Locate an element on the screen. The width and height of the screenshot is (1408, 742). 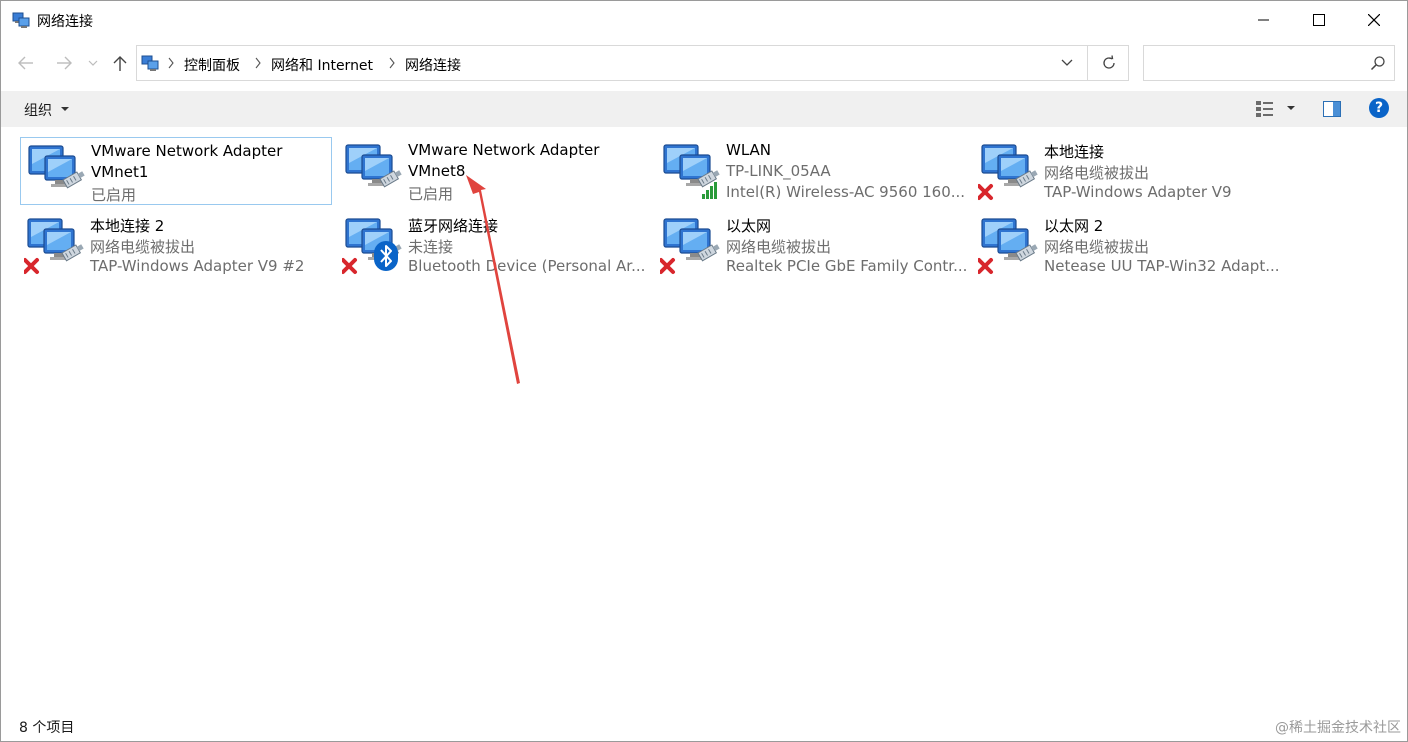
back-button is located at coordinates (26, 63).